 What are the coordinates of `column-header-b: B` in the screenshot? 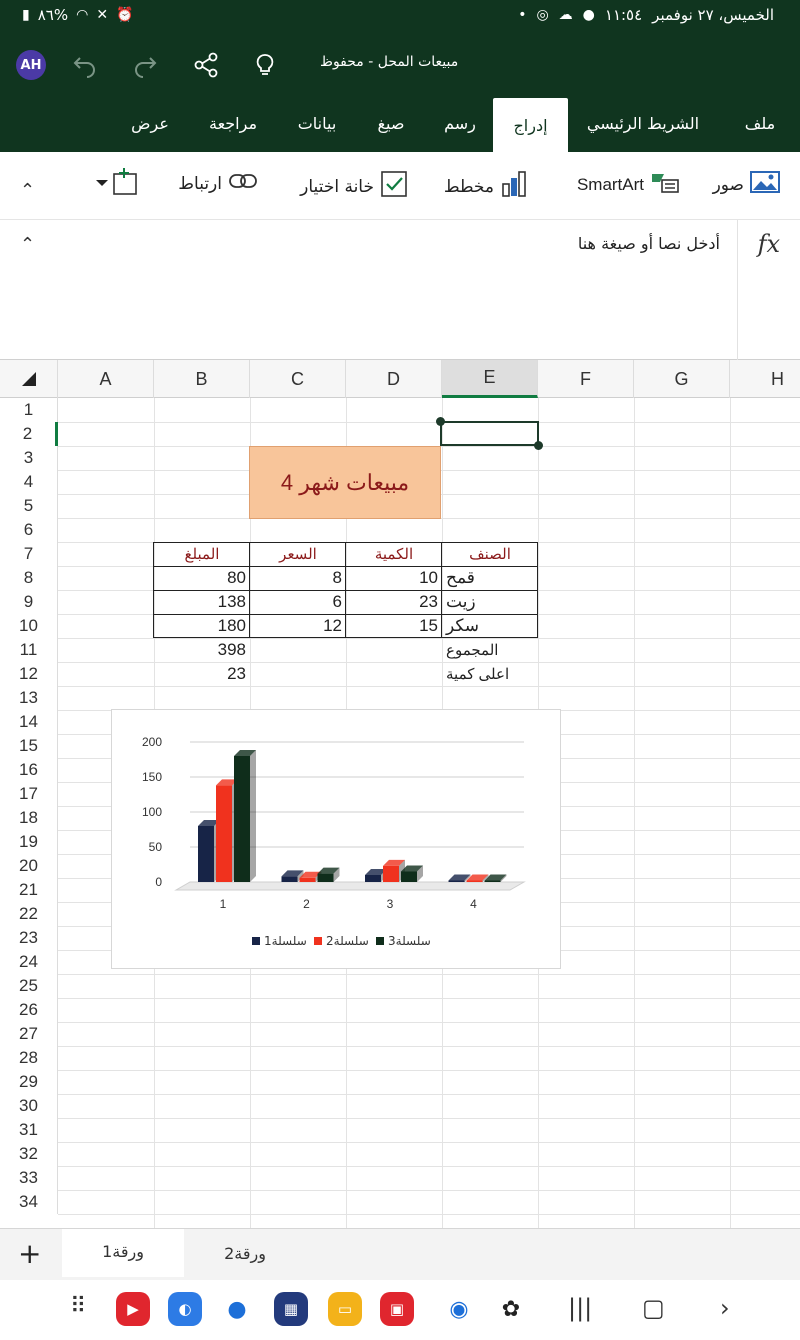 It's located at (202, 379).